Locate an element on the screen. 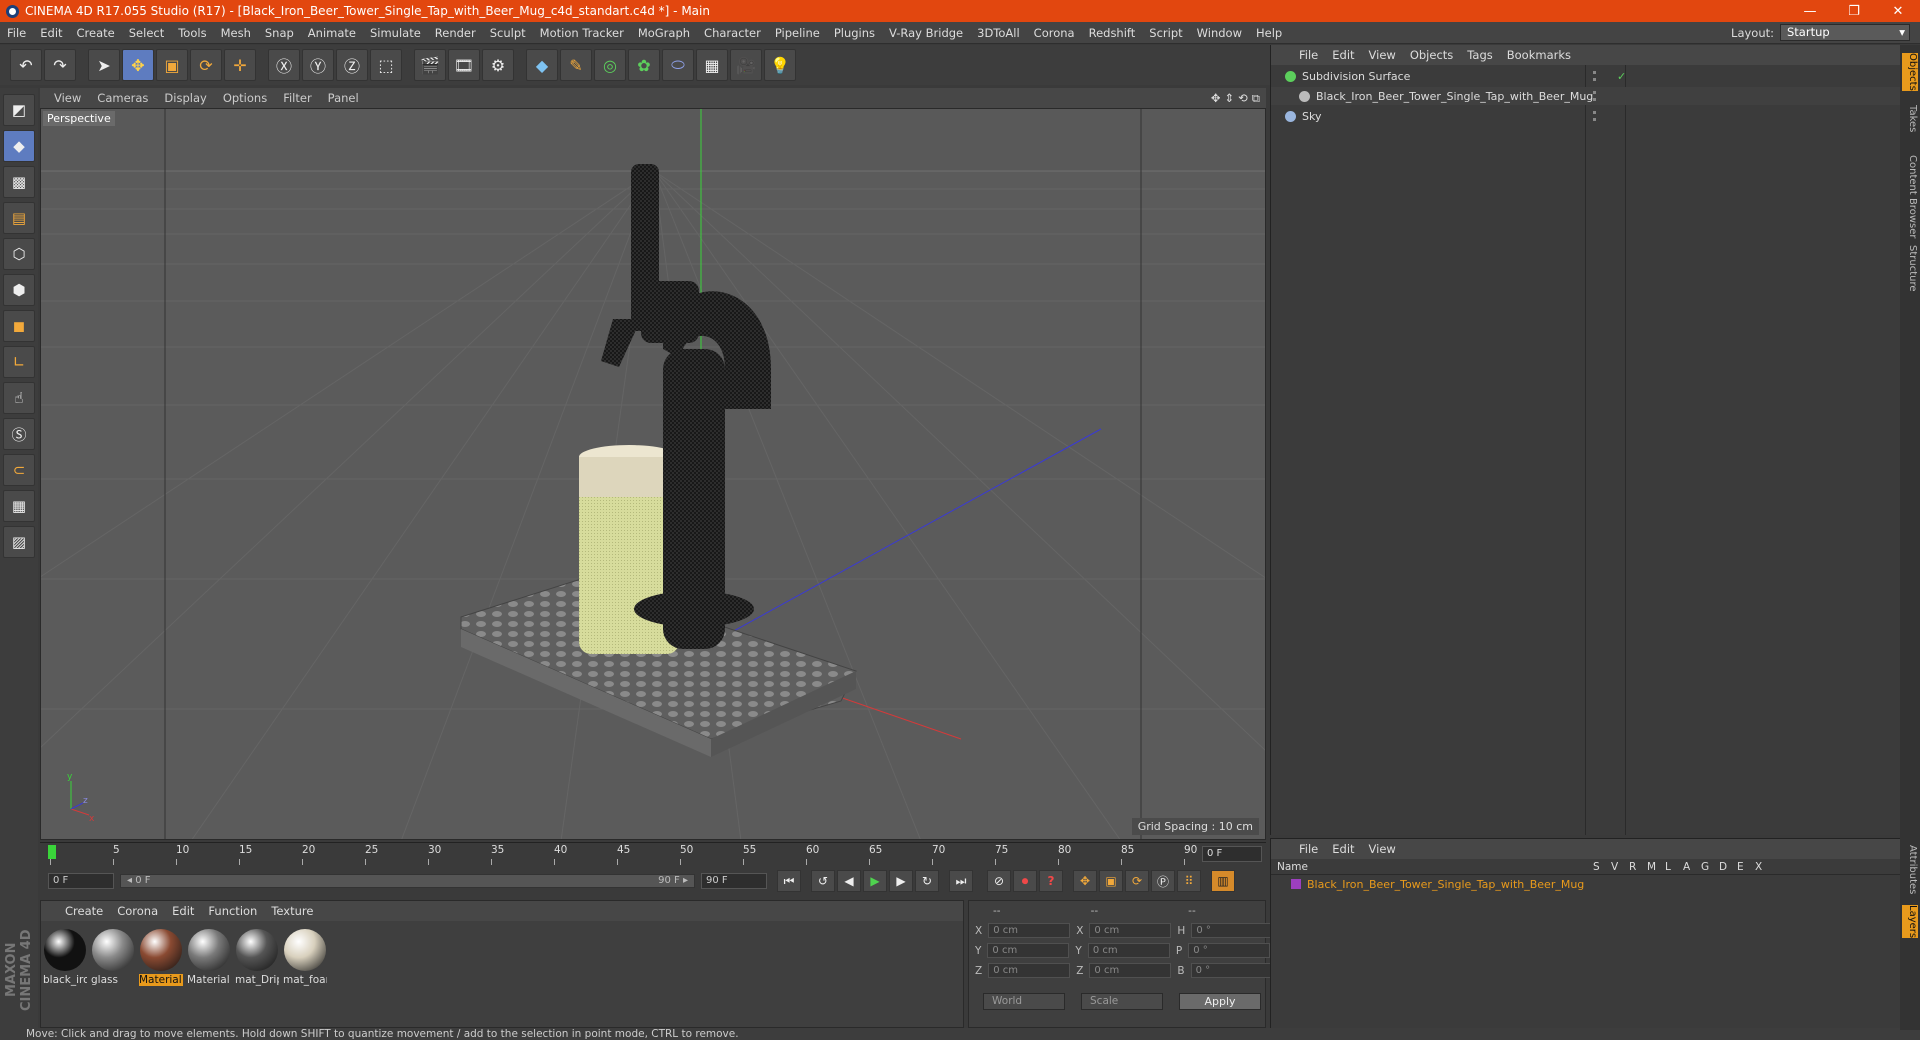 The height and width of the screenshot is (1040, 1920). material-menu-corona: Corona is located at coordinates (137, 911).